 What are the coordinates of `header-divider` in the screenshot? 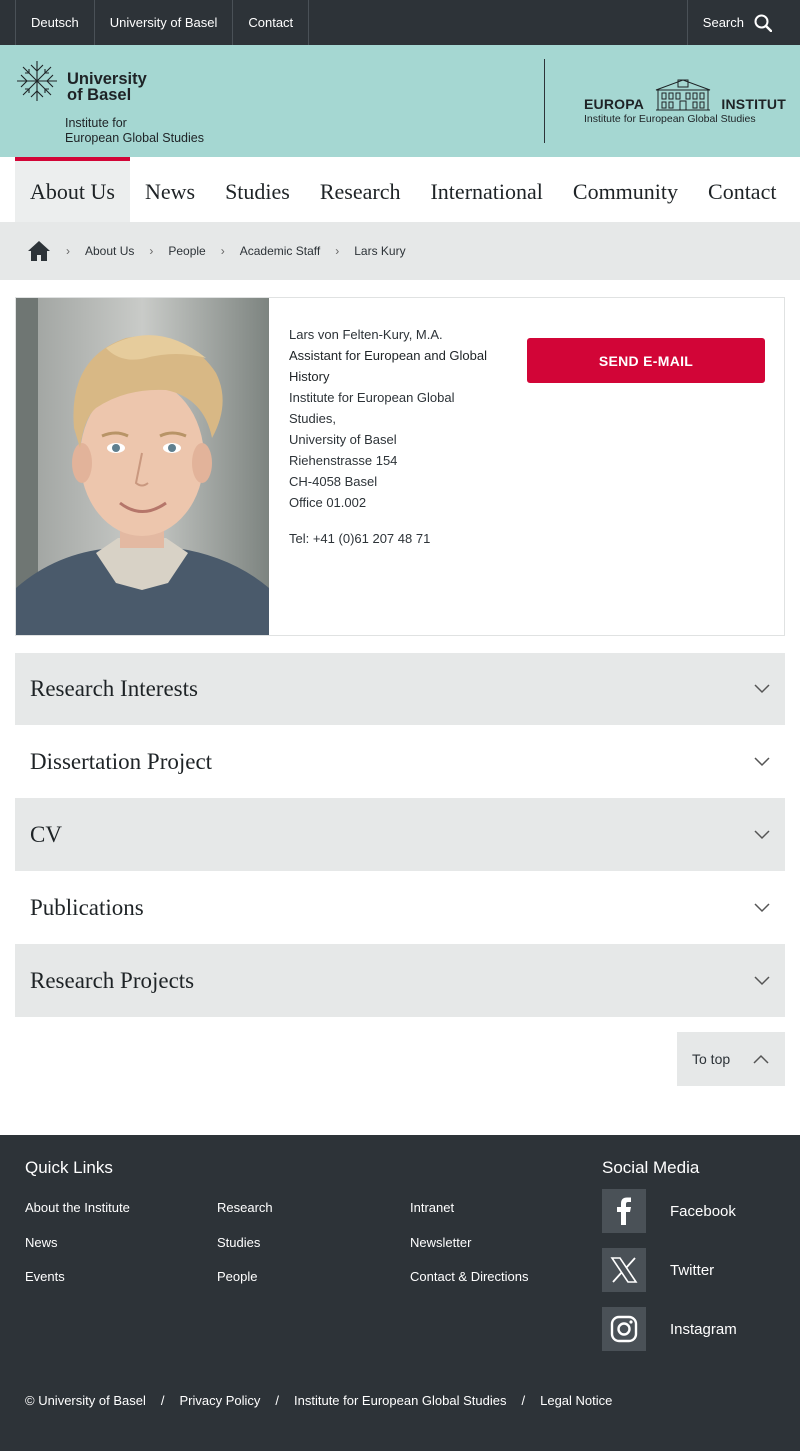 It's located at (544, 101).